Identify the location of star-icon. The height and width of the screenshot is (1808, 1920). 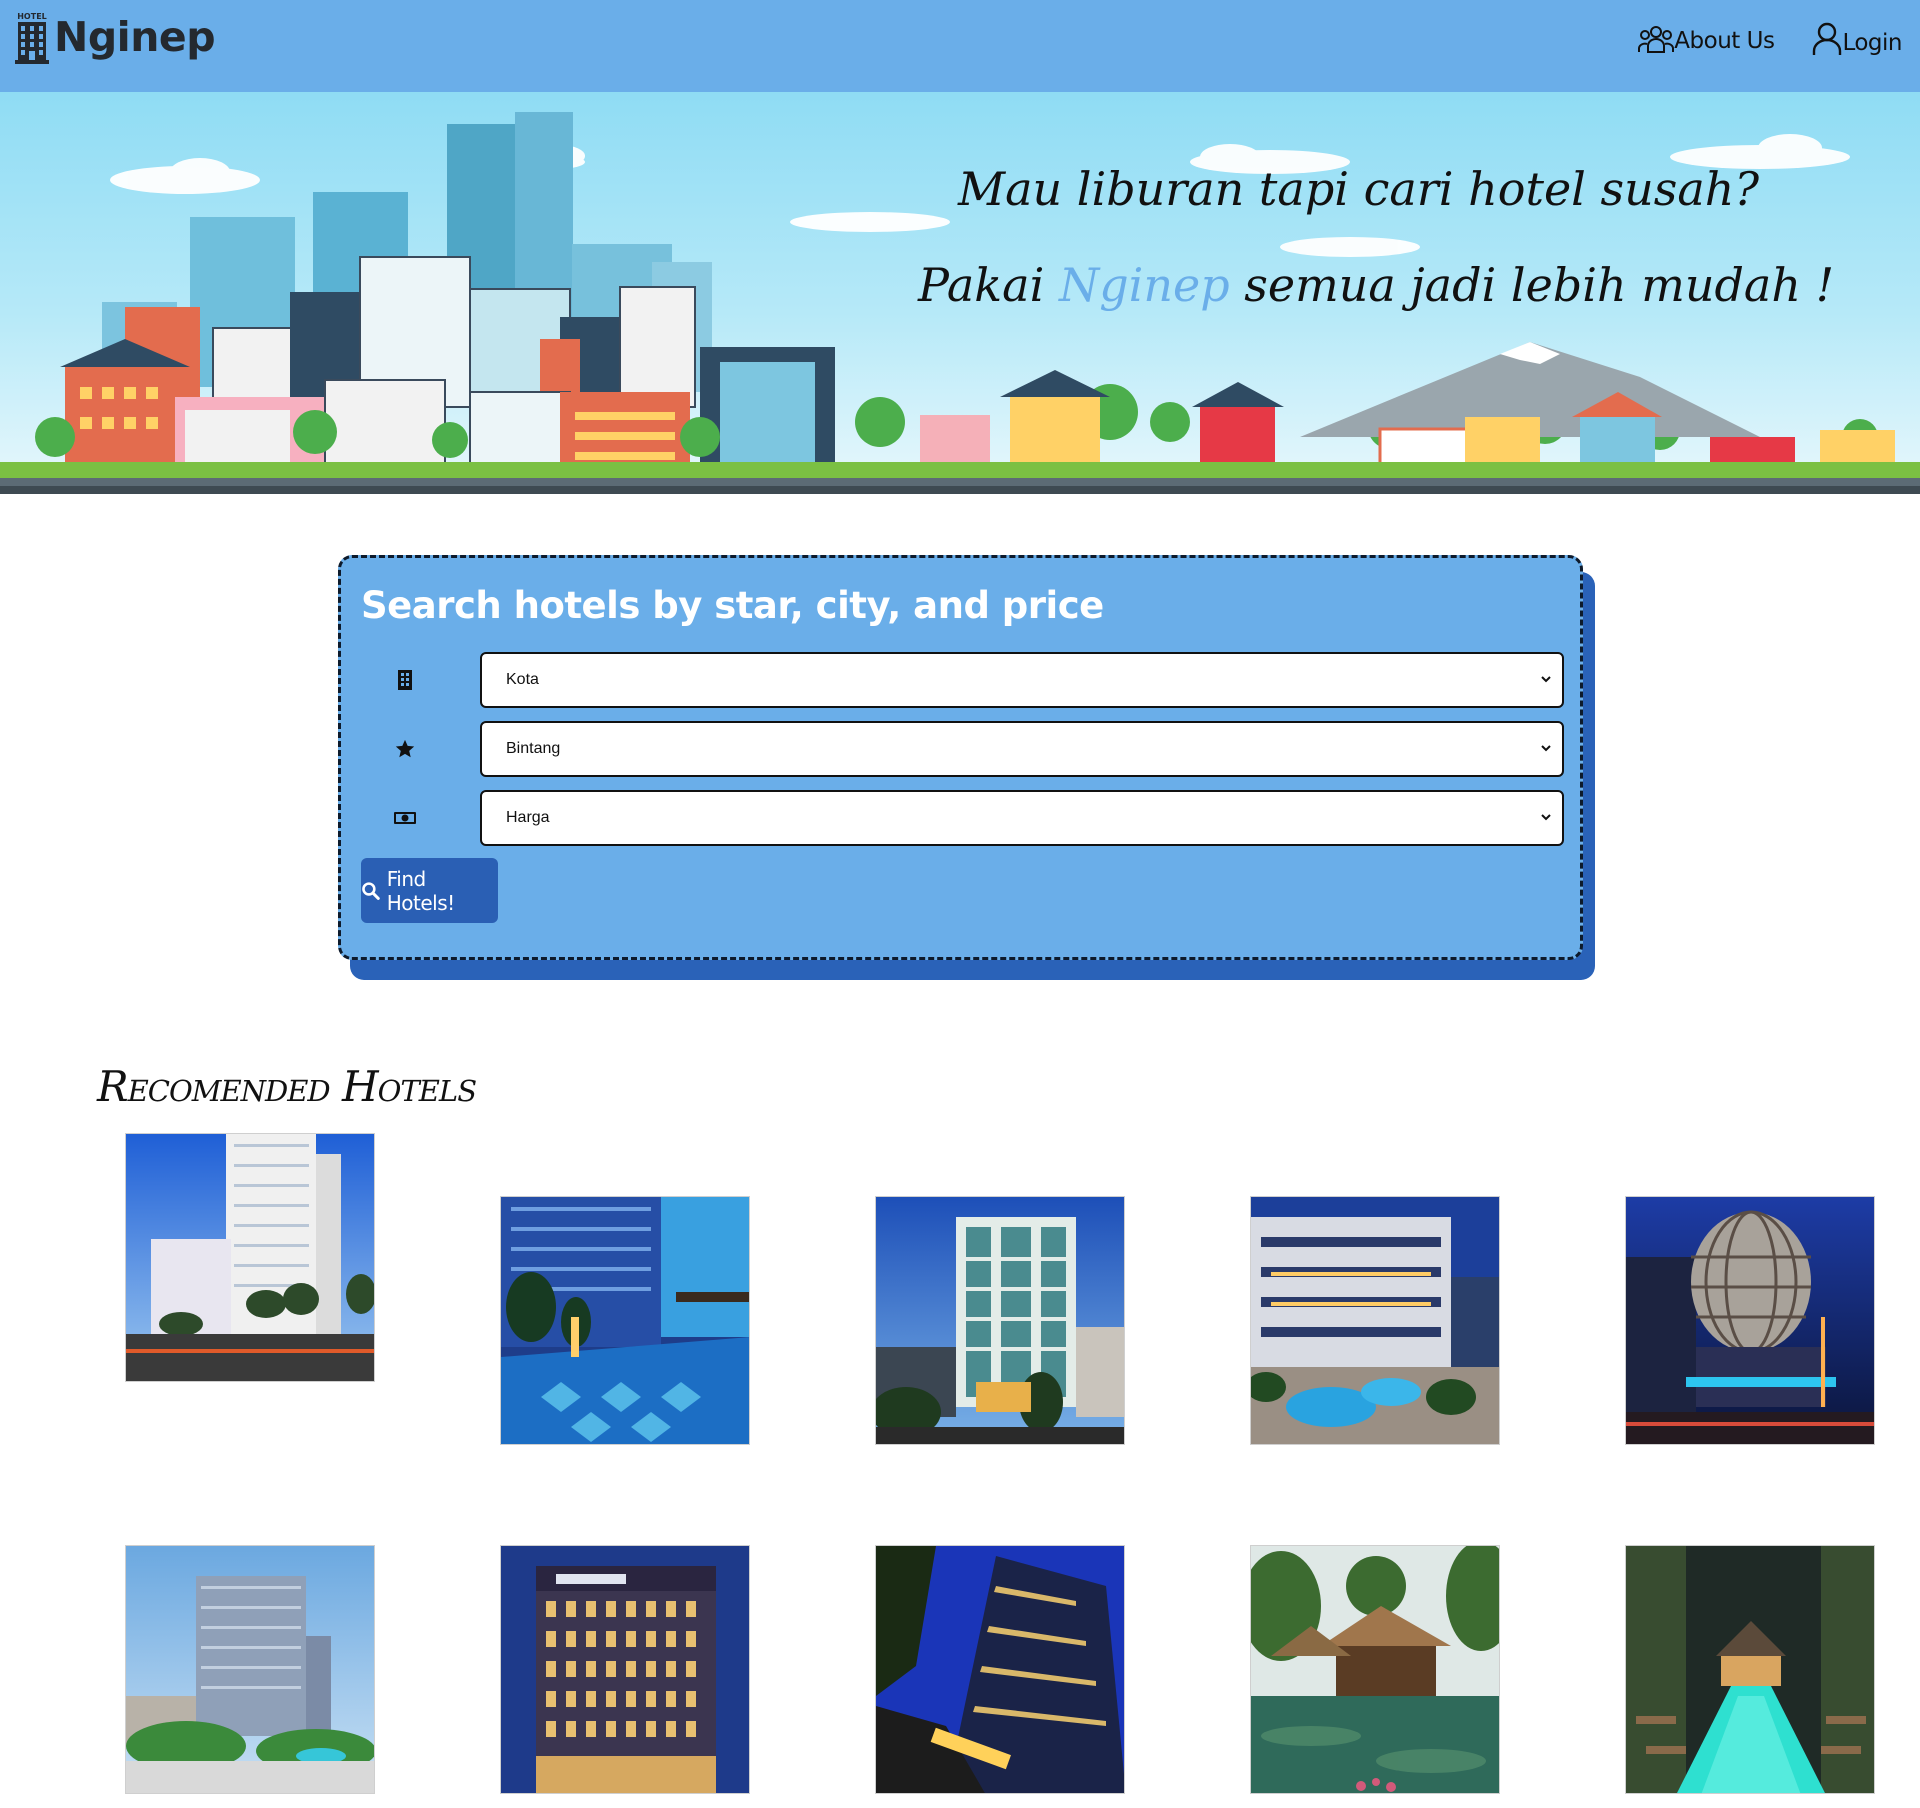
(405, 749).